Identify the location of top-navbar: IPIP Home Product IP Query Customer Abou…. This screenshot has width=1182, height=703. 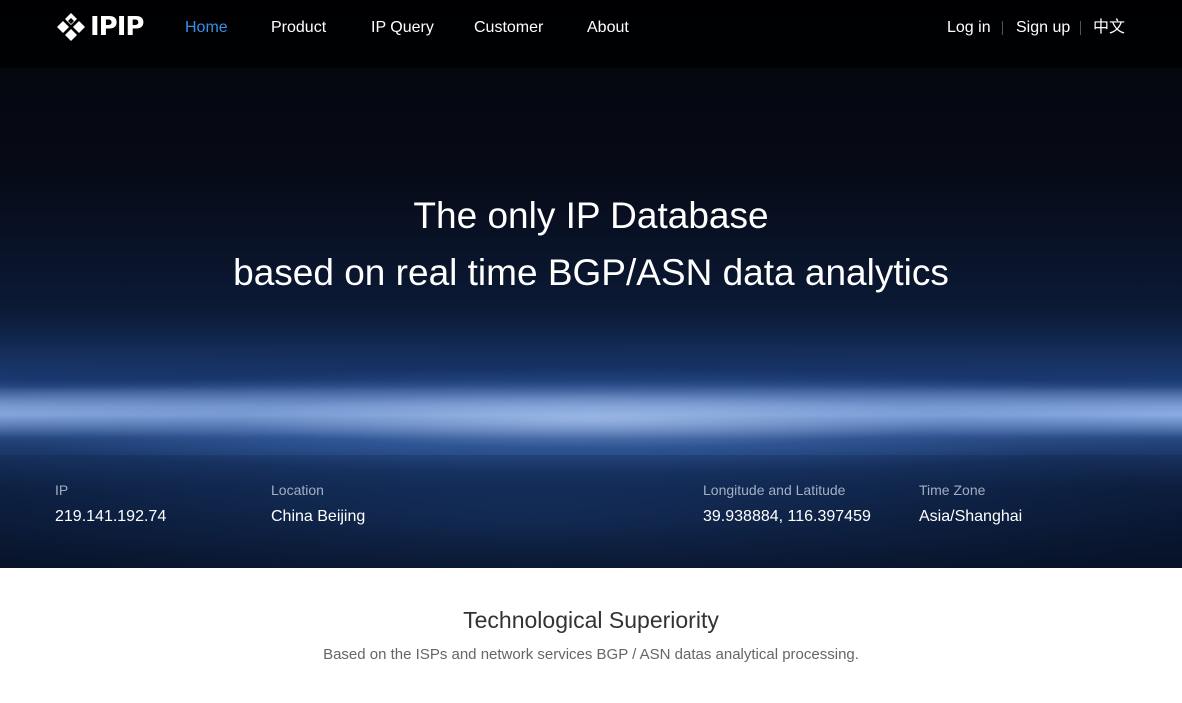
(591, 34).